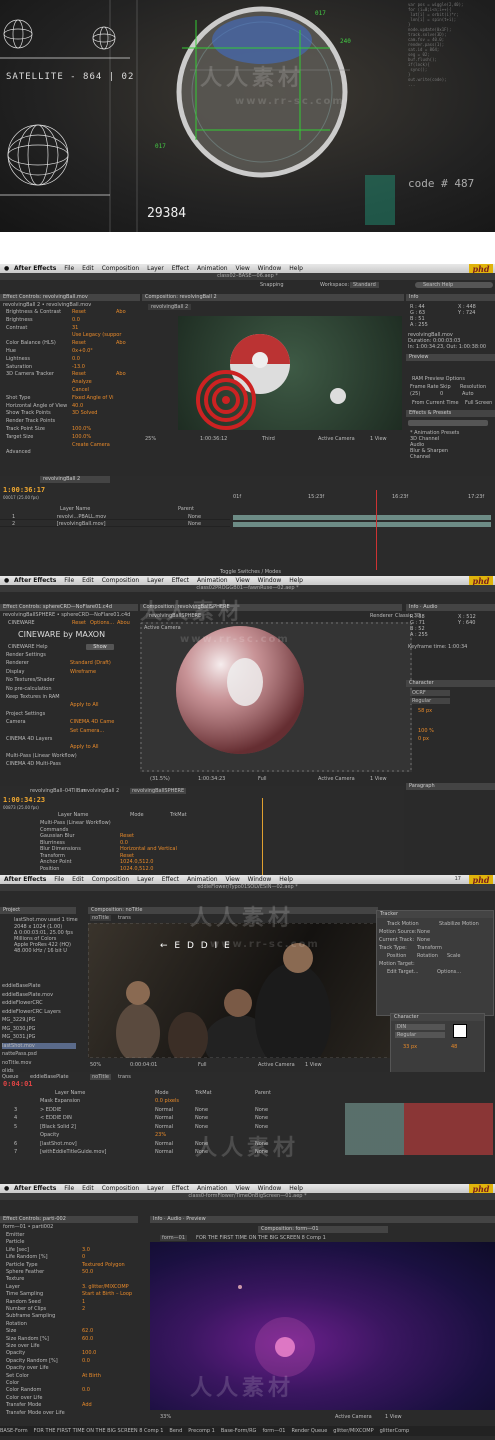  I want to click on presets-search, so click(448, 423).